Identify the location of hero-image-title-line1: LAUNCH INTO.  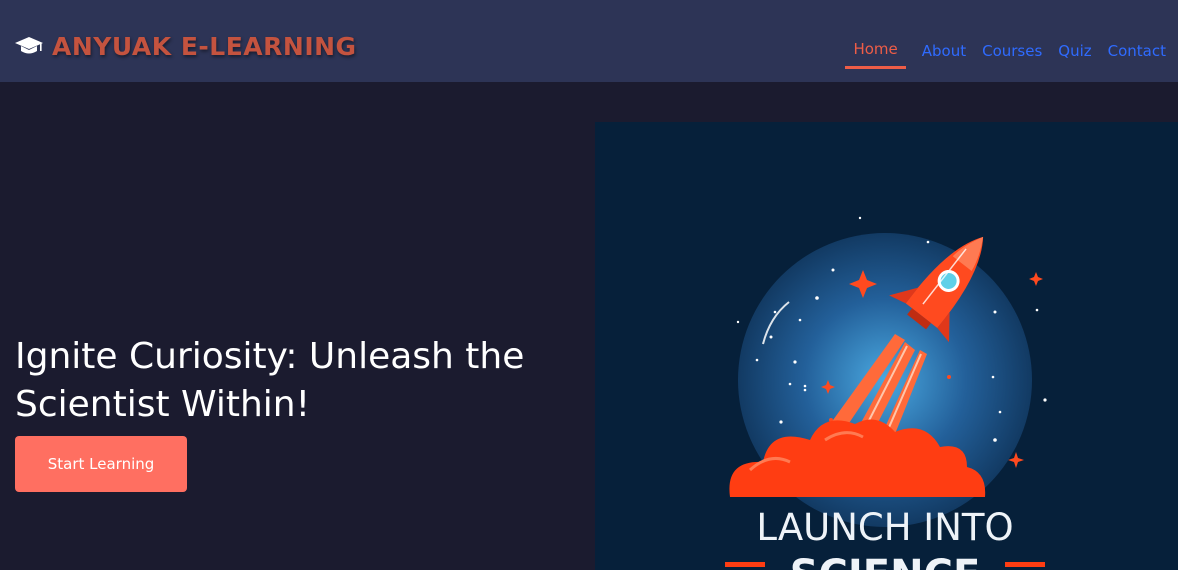
(884, 527).